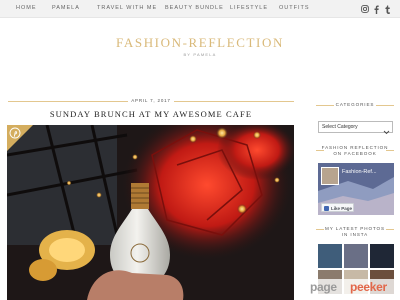  I want to click on pagepeeker-watermark: page peeker, so click(353, 288).